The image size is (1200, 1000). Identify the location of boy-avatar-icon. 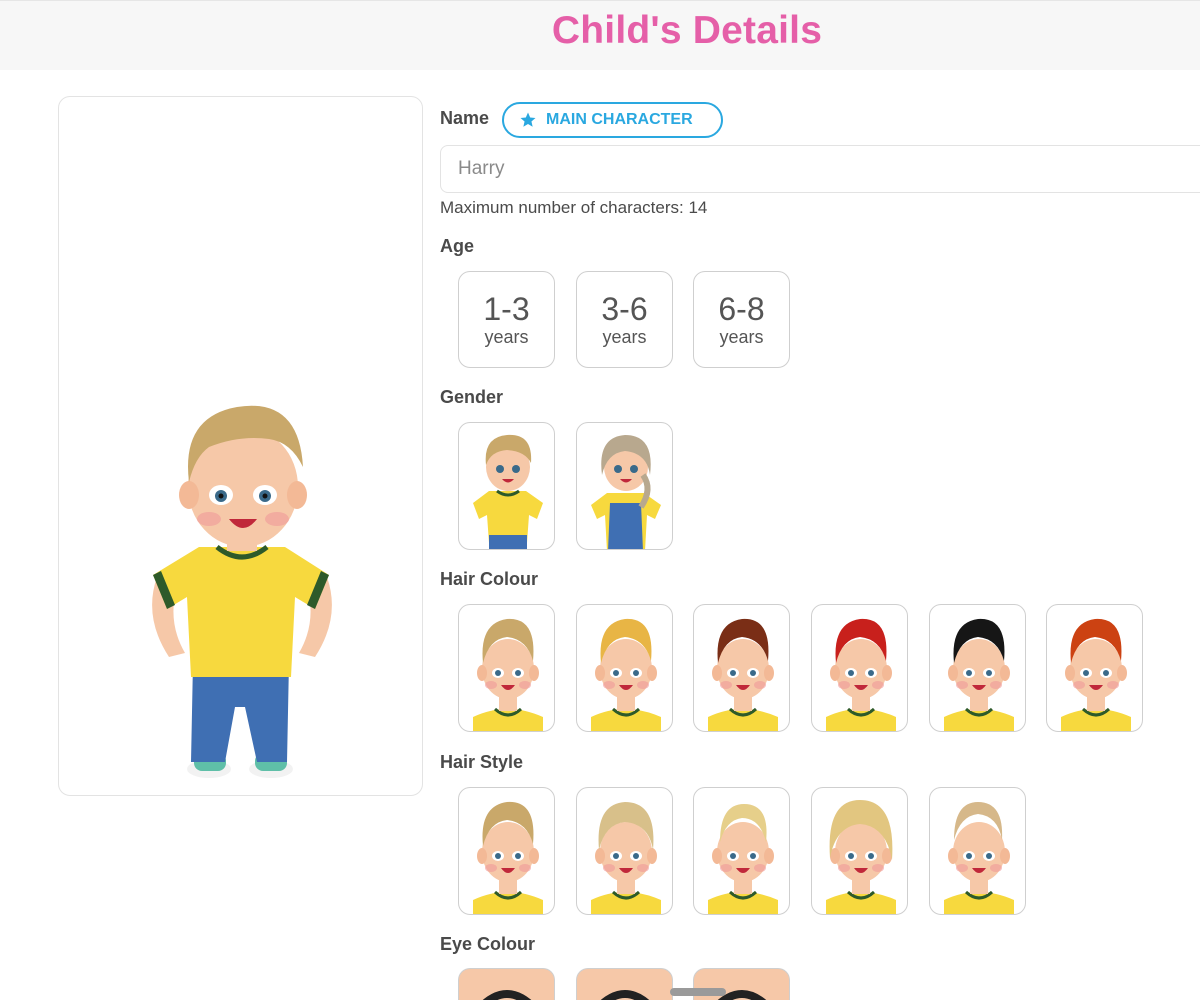
(508, 491).